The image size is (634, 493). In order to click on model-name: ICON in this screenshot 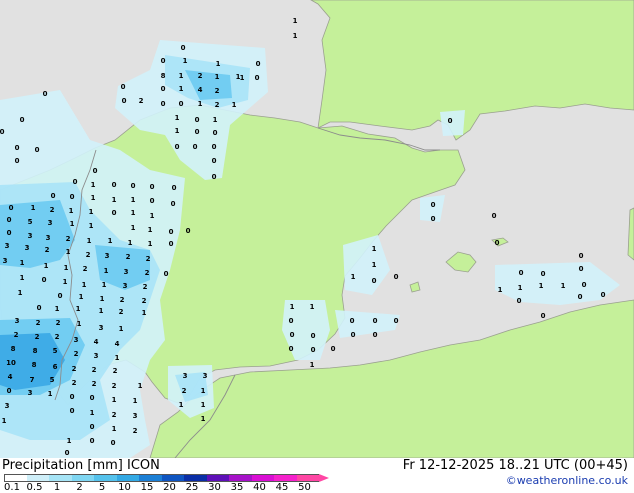, I will do `click(143, 465)`.